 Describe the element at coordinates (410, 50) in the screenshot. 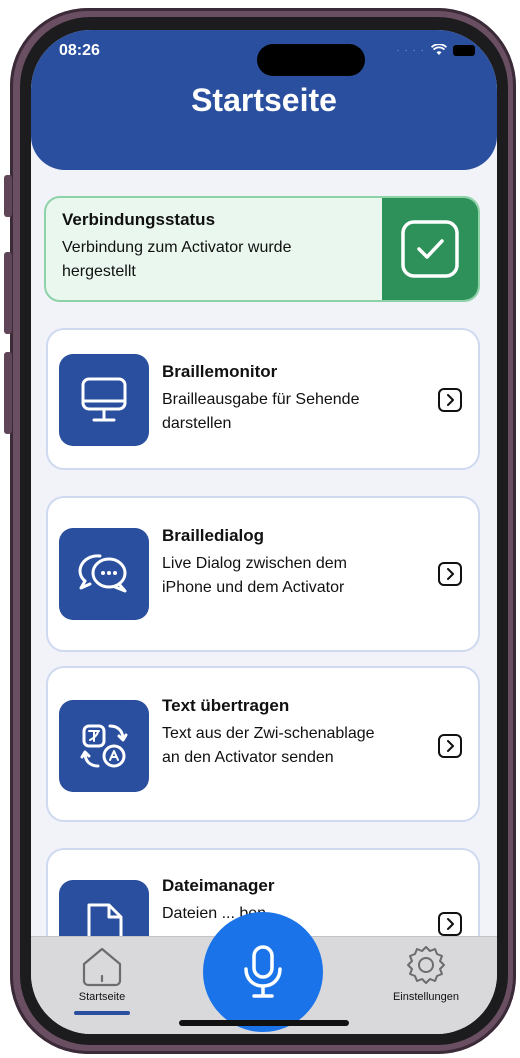

I see `signal-icon: · · · ·` at that location.